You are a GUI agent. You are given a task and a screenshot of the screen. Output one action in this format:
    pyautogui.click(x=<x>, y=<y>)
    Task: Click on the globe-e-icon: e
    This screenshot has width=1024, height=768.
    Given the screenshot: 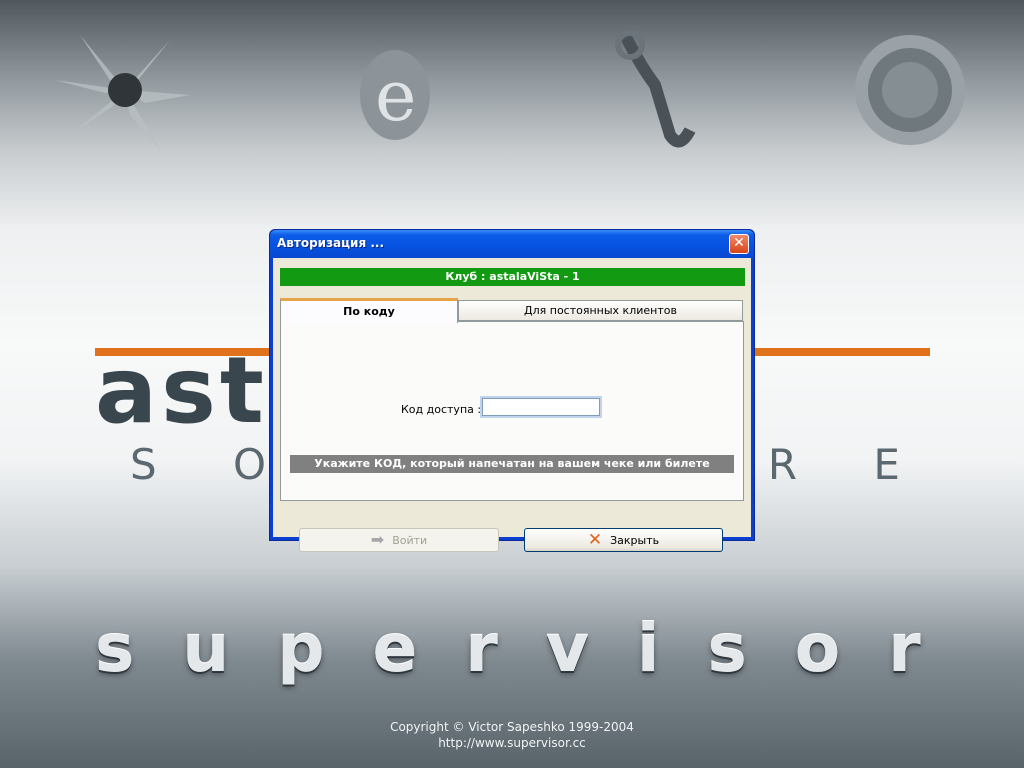 What is the action you would take?
    pyautogui.click(x=395, y=95)
    